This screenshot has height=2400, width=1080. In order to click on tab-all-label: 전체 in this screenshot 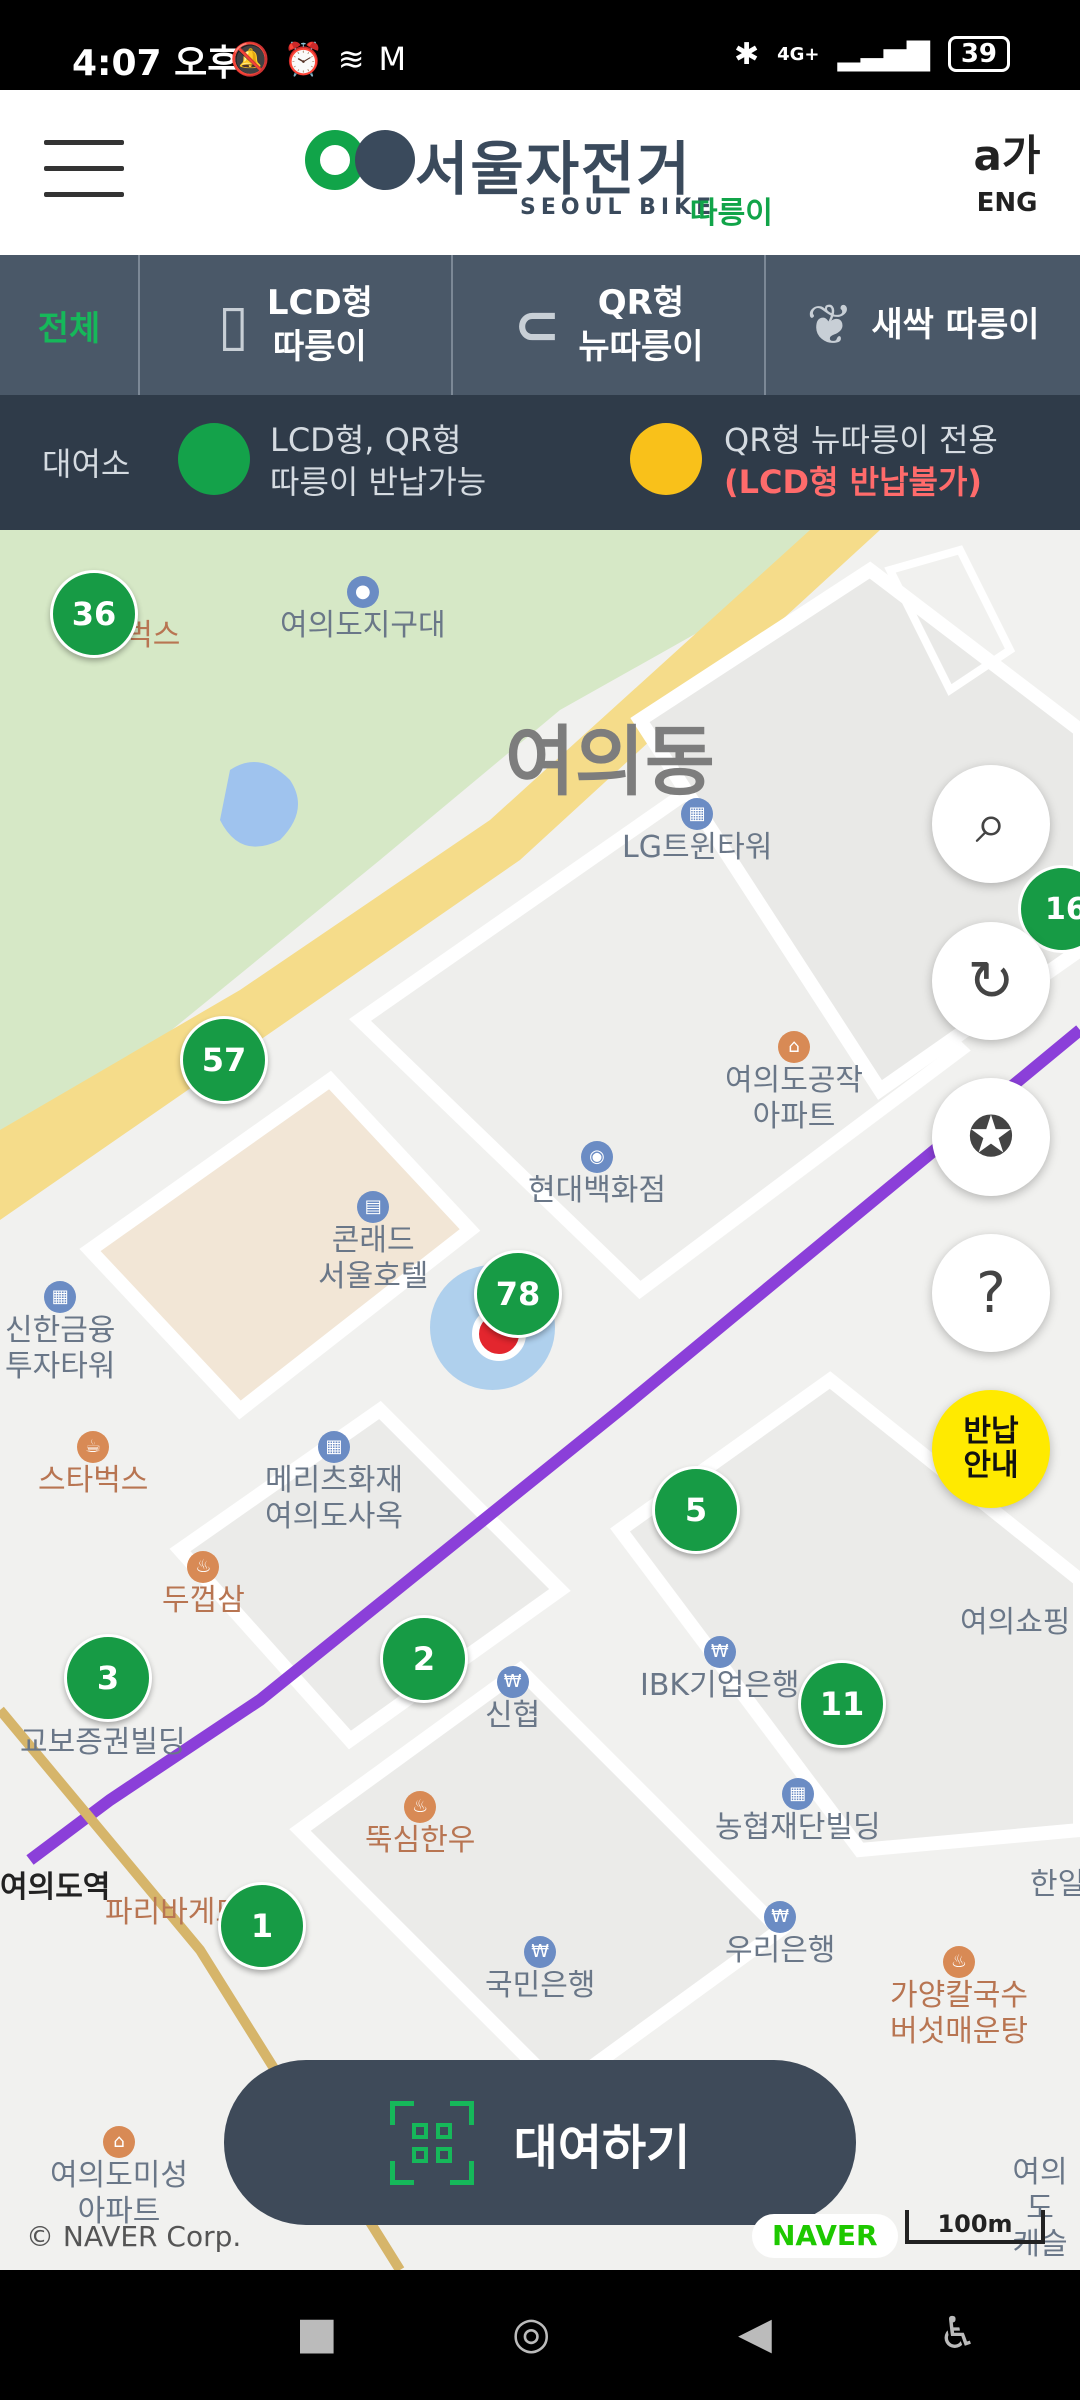, I will do `click(69, 328)`.